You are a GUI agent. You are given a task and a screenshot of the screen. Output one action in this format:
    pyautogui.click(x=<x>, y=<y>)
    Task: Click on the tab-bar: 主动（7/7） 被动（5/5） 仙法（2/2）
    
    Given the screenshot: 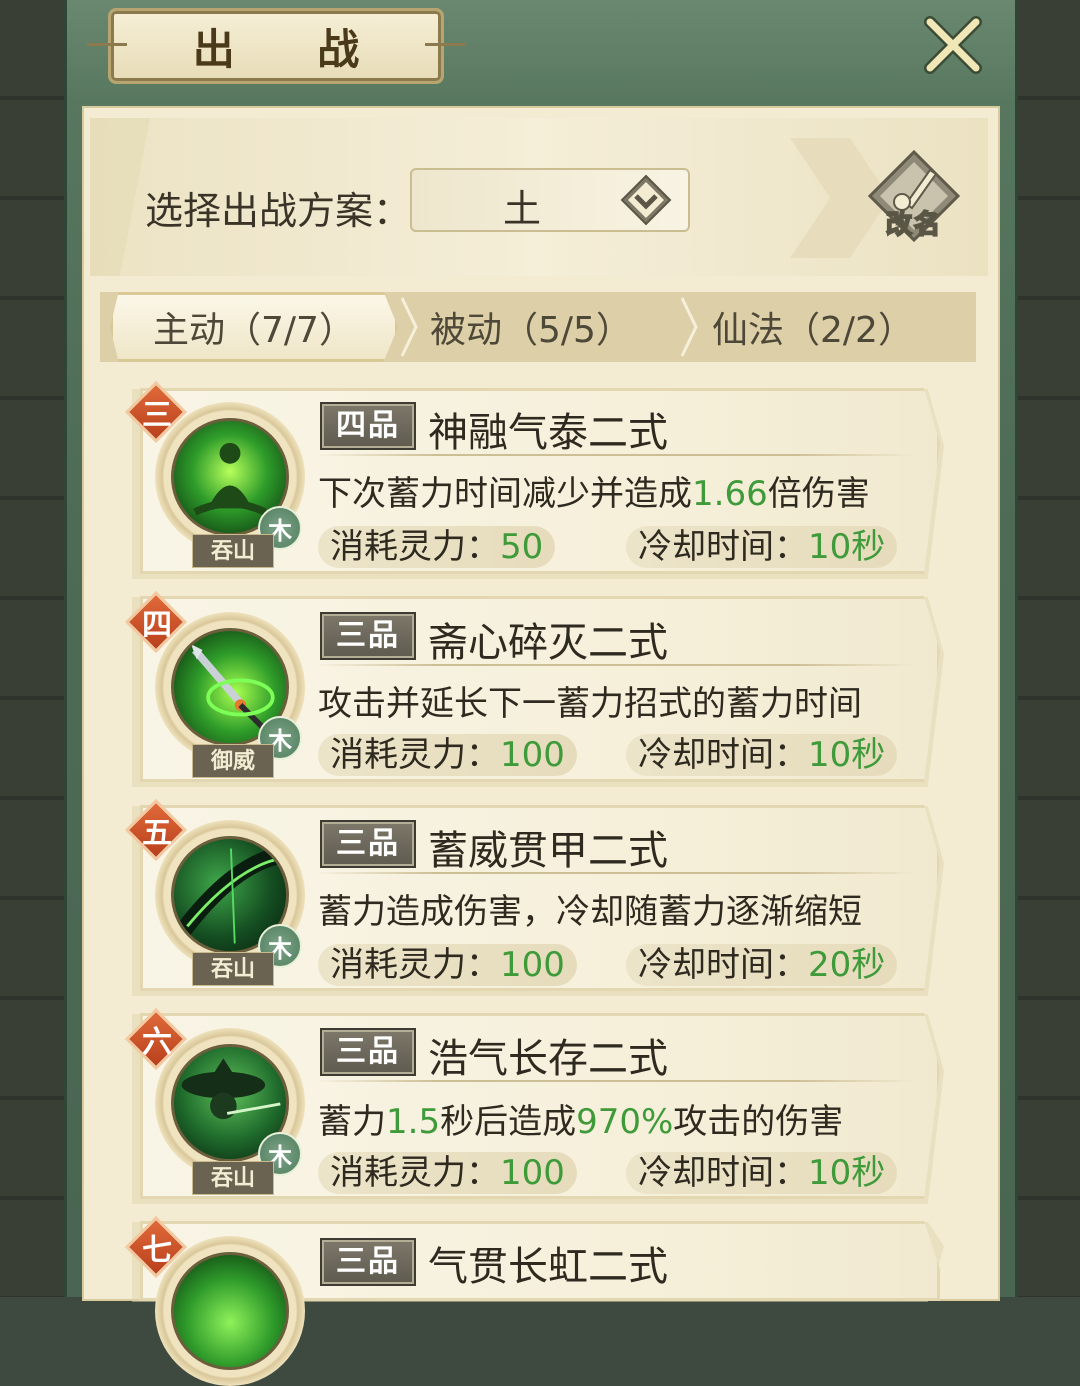 What is the action you would take?
    pyautogui.click(x=538, y=327)
    